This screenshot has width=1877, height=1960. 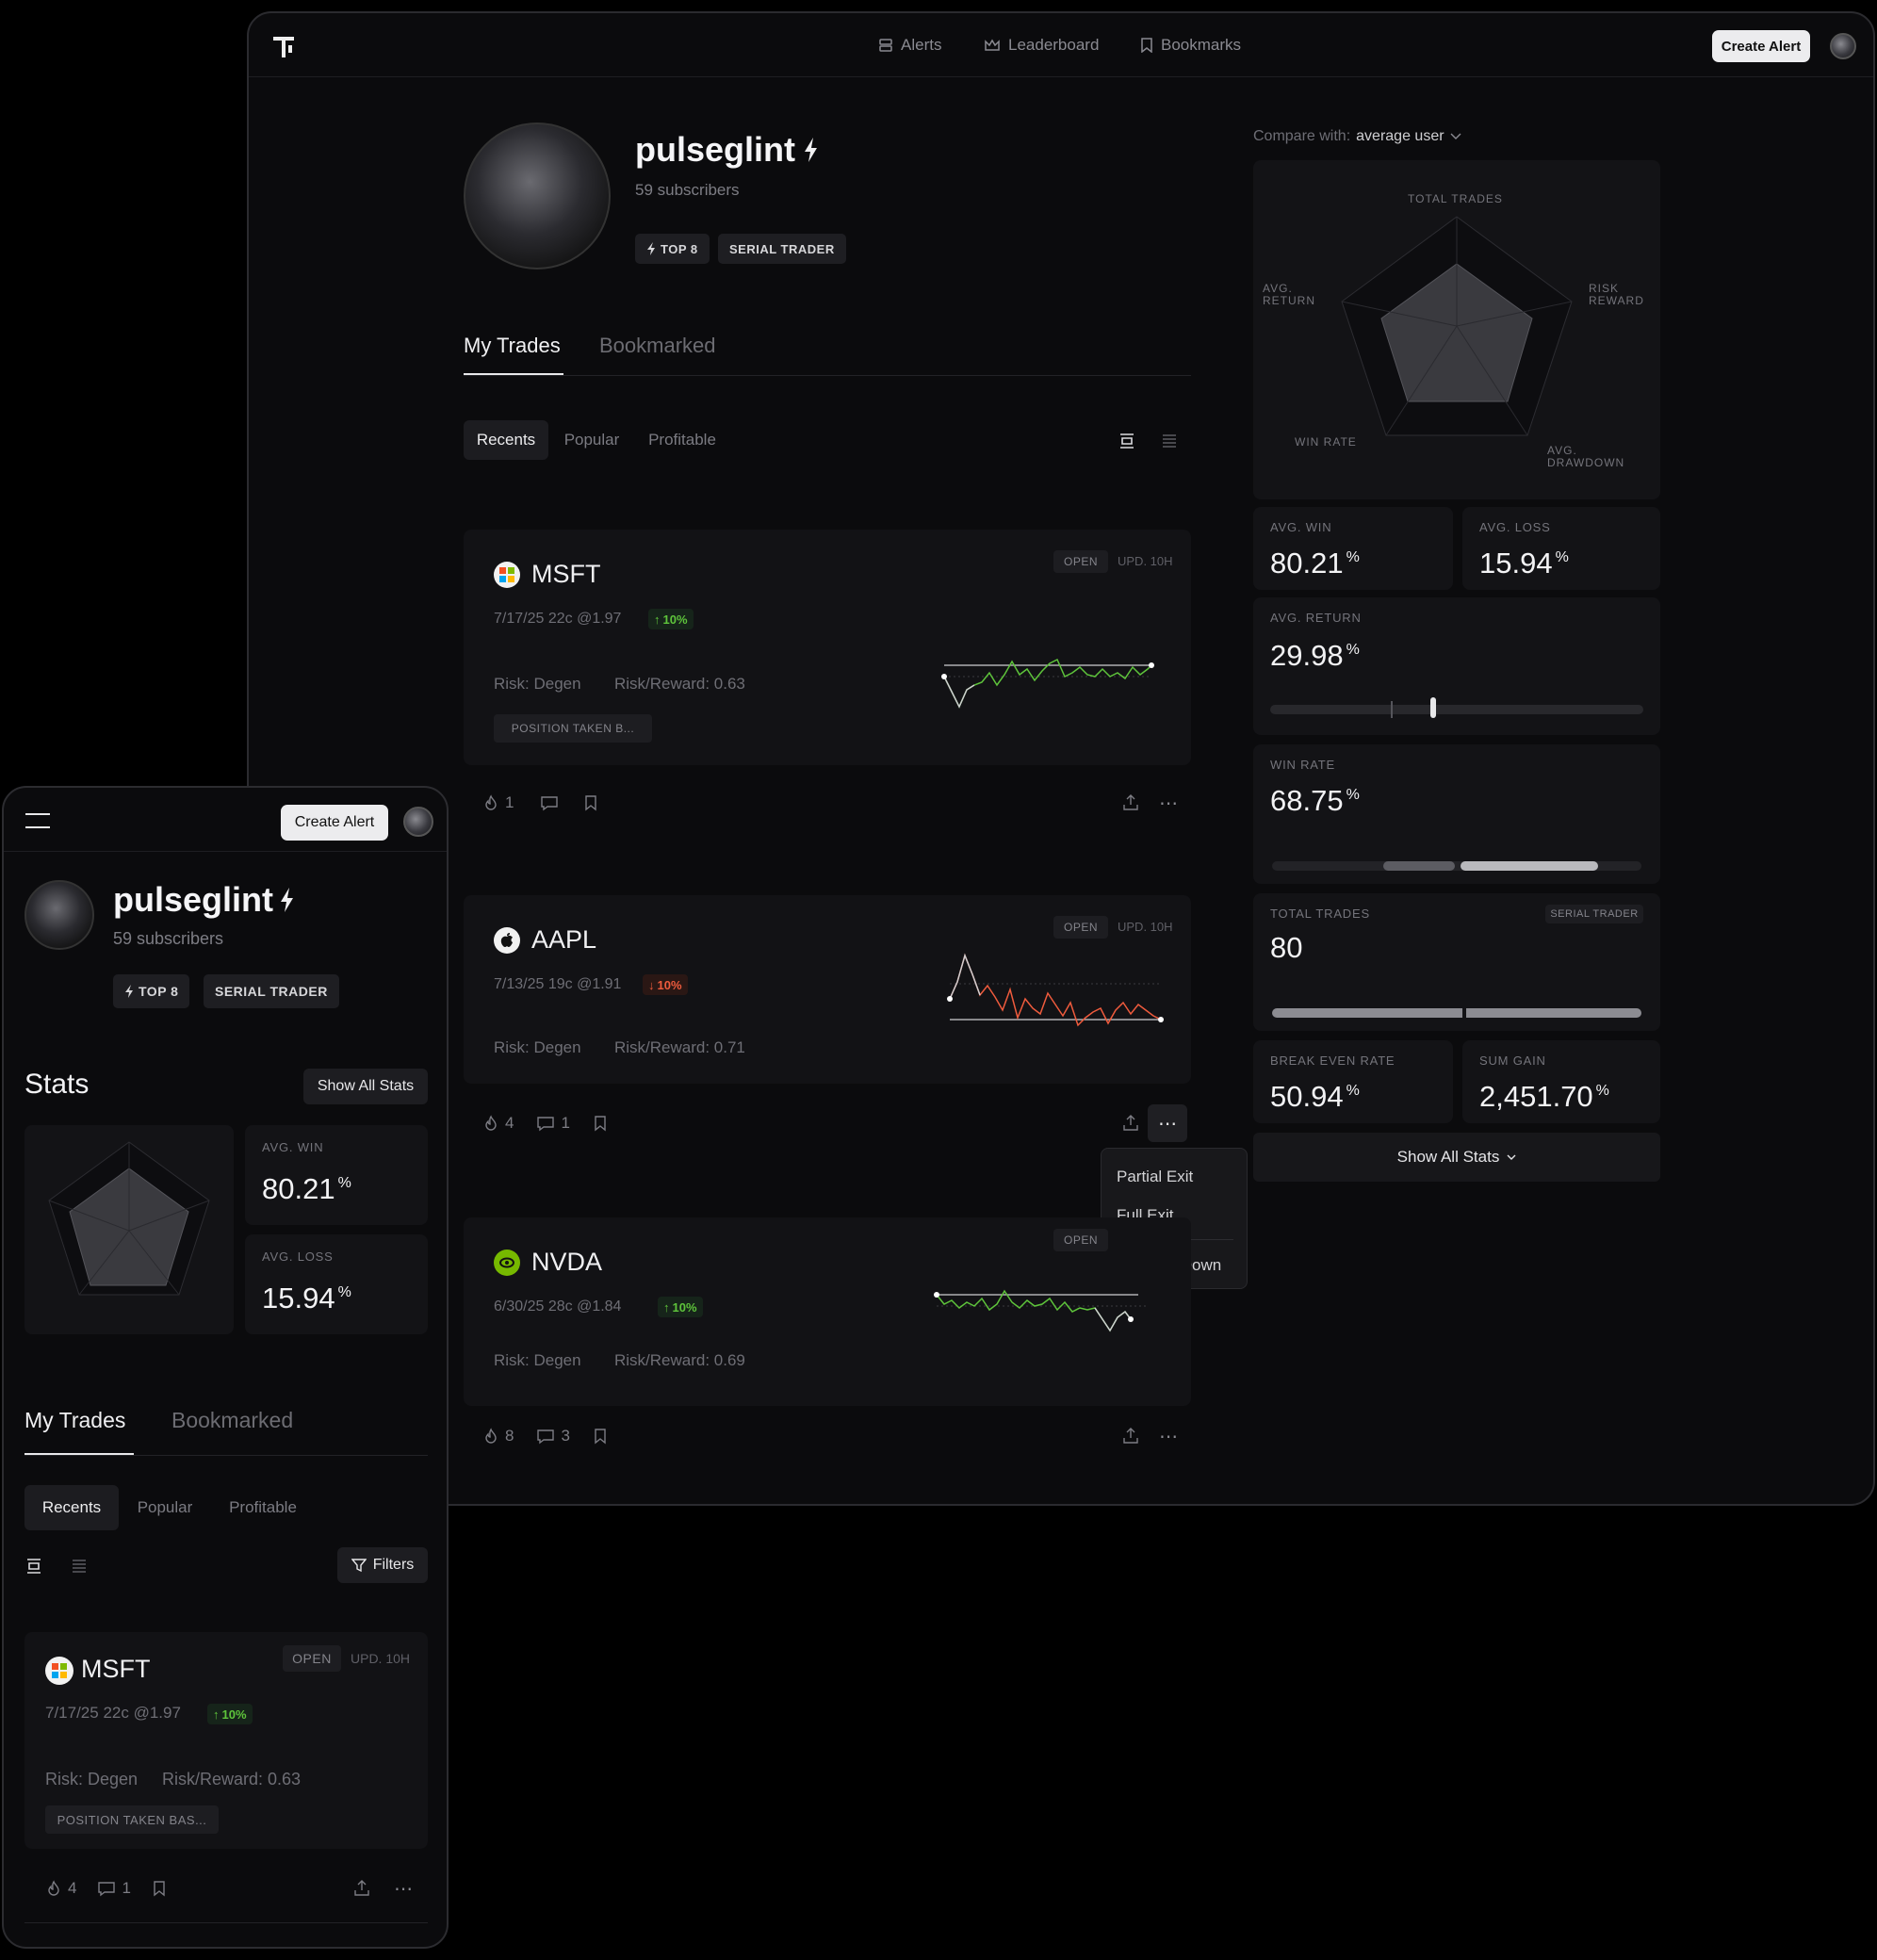 What do you see at coordinates (232, 1779) in the screenshot?
I see `risk-reward-label: Risk/Reward: 0.63` at bounding box center [232, 1779].